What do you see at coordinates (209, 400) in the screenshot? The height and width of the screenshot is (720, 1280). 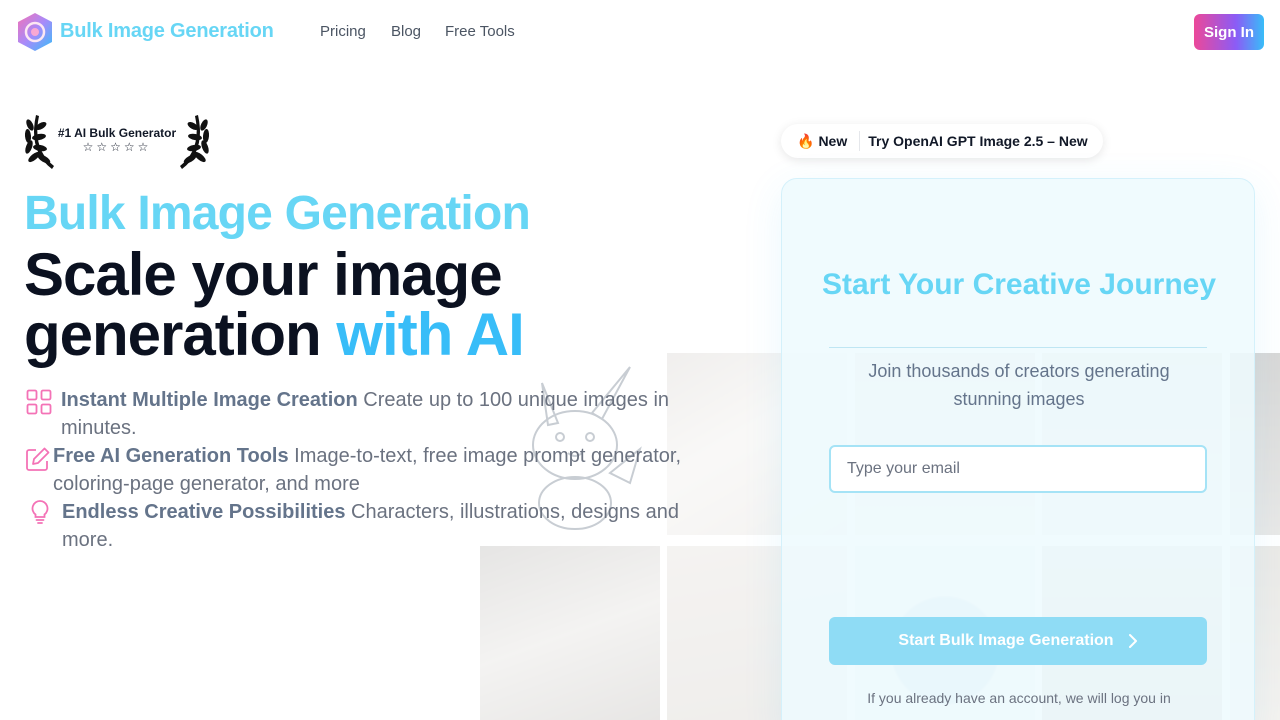 I see `feature-title: Instant Multiple Image Creation` at bounding box center [209, 400].